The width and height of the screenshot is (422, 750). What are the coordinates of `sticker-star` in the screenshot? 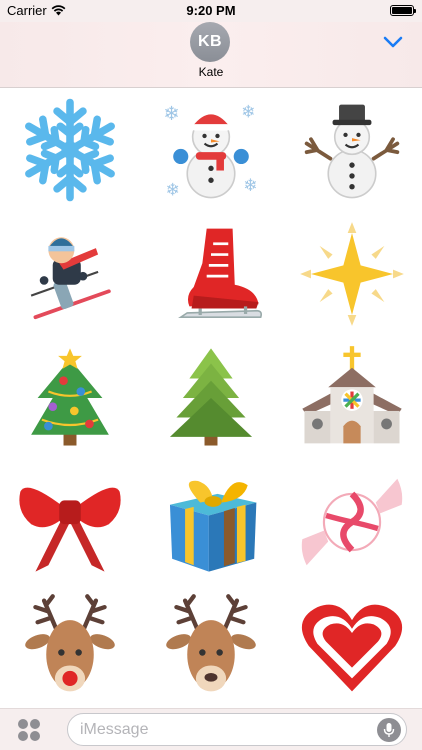 It's located at (352, 274).